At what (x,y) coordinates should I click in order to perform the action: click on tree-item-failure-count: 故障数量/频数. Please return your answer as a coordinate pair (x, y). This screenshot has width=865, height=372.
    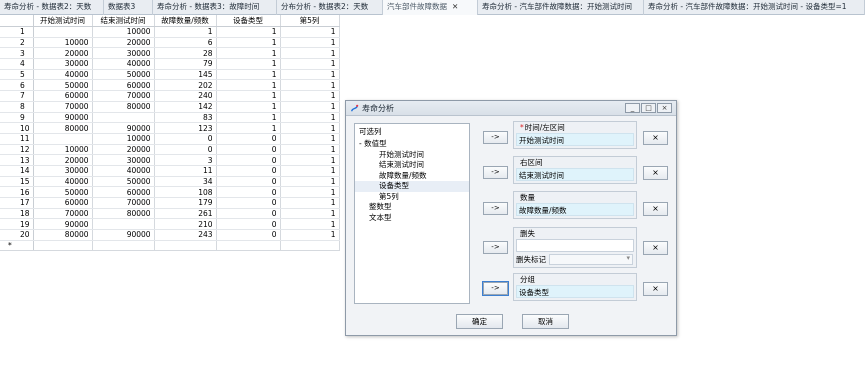
    Looking at the image, I should click on (412, 176).